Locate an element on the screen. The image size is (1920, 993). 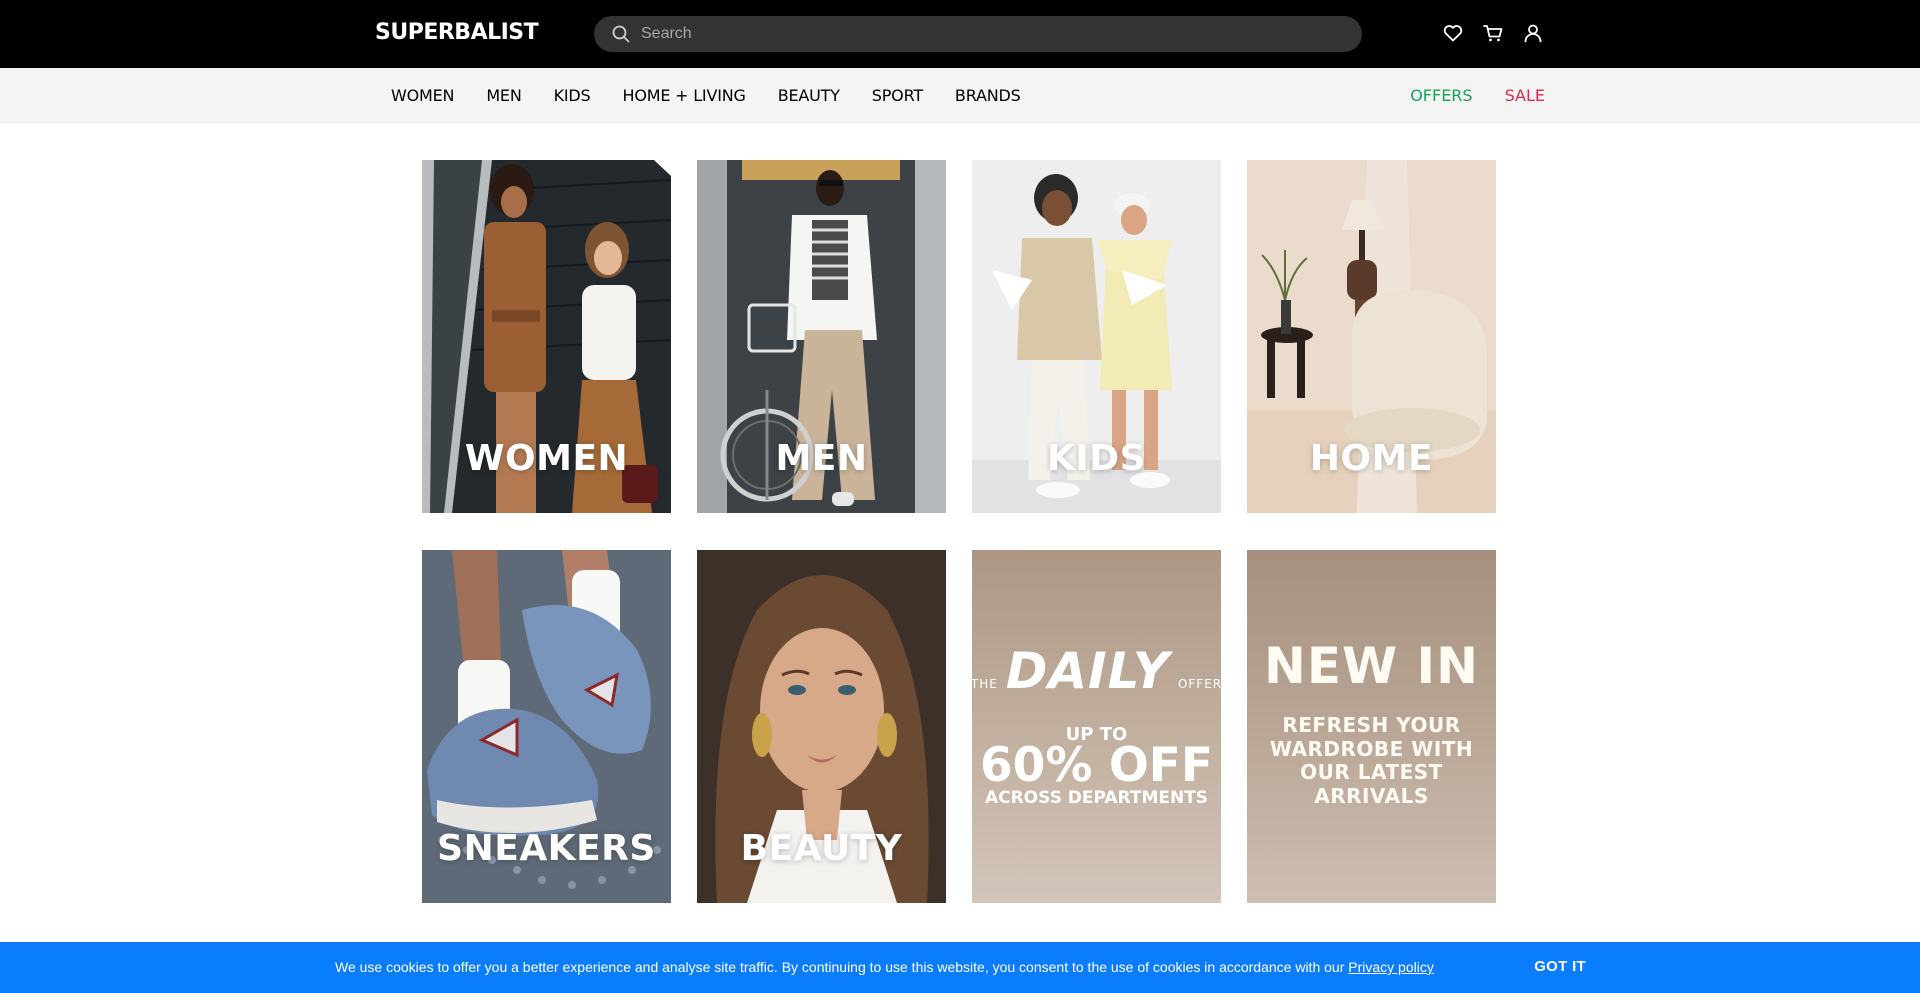
nav-item-men: MEN is located at coordinates (503, 95).